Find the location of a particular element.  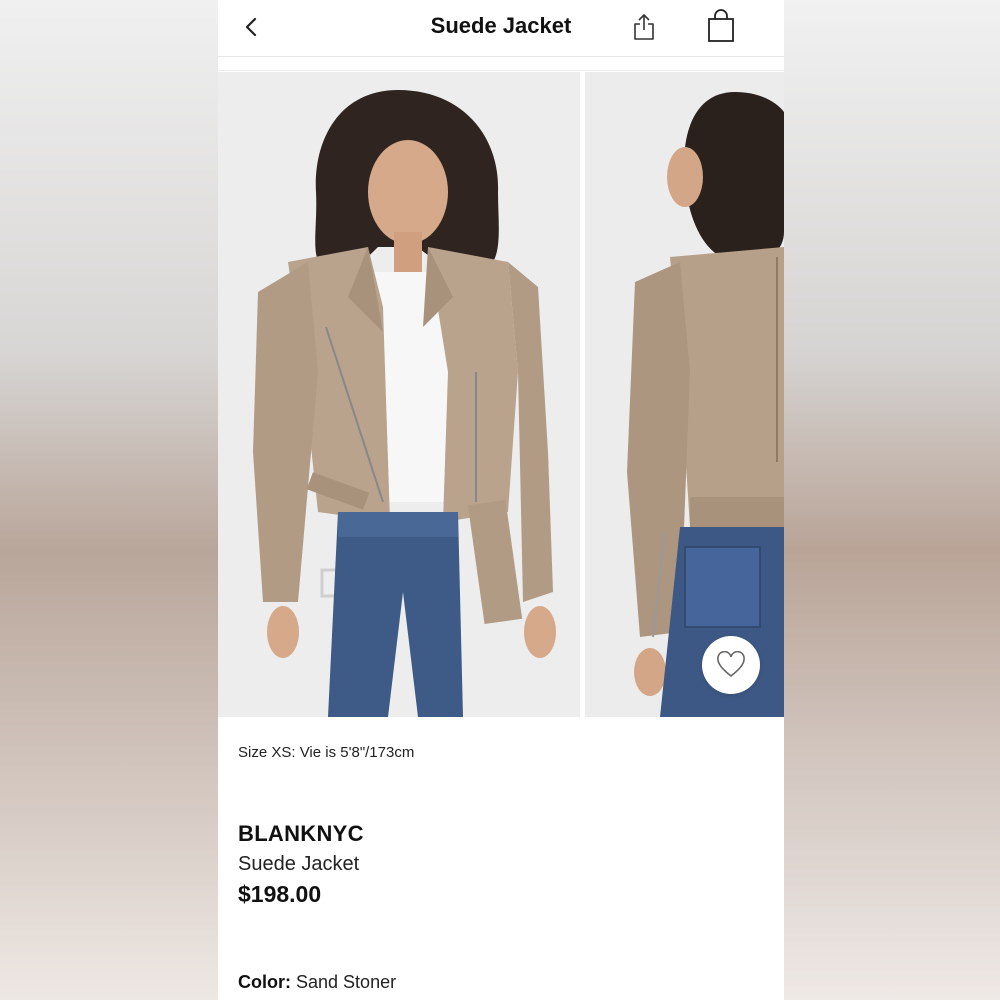

favorite-button is located at coordinates (731, 665).